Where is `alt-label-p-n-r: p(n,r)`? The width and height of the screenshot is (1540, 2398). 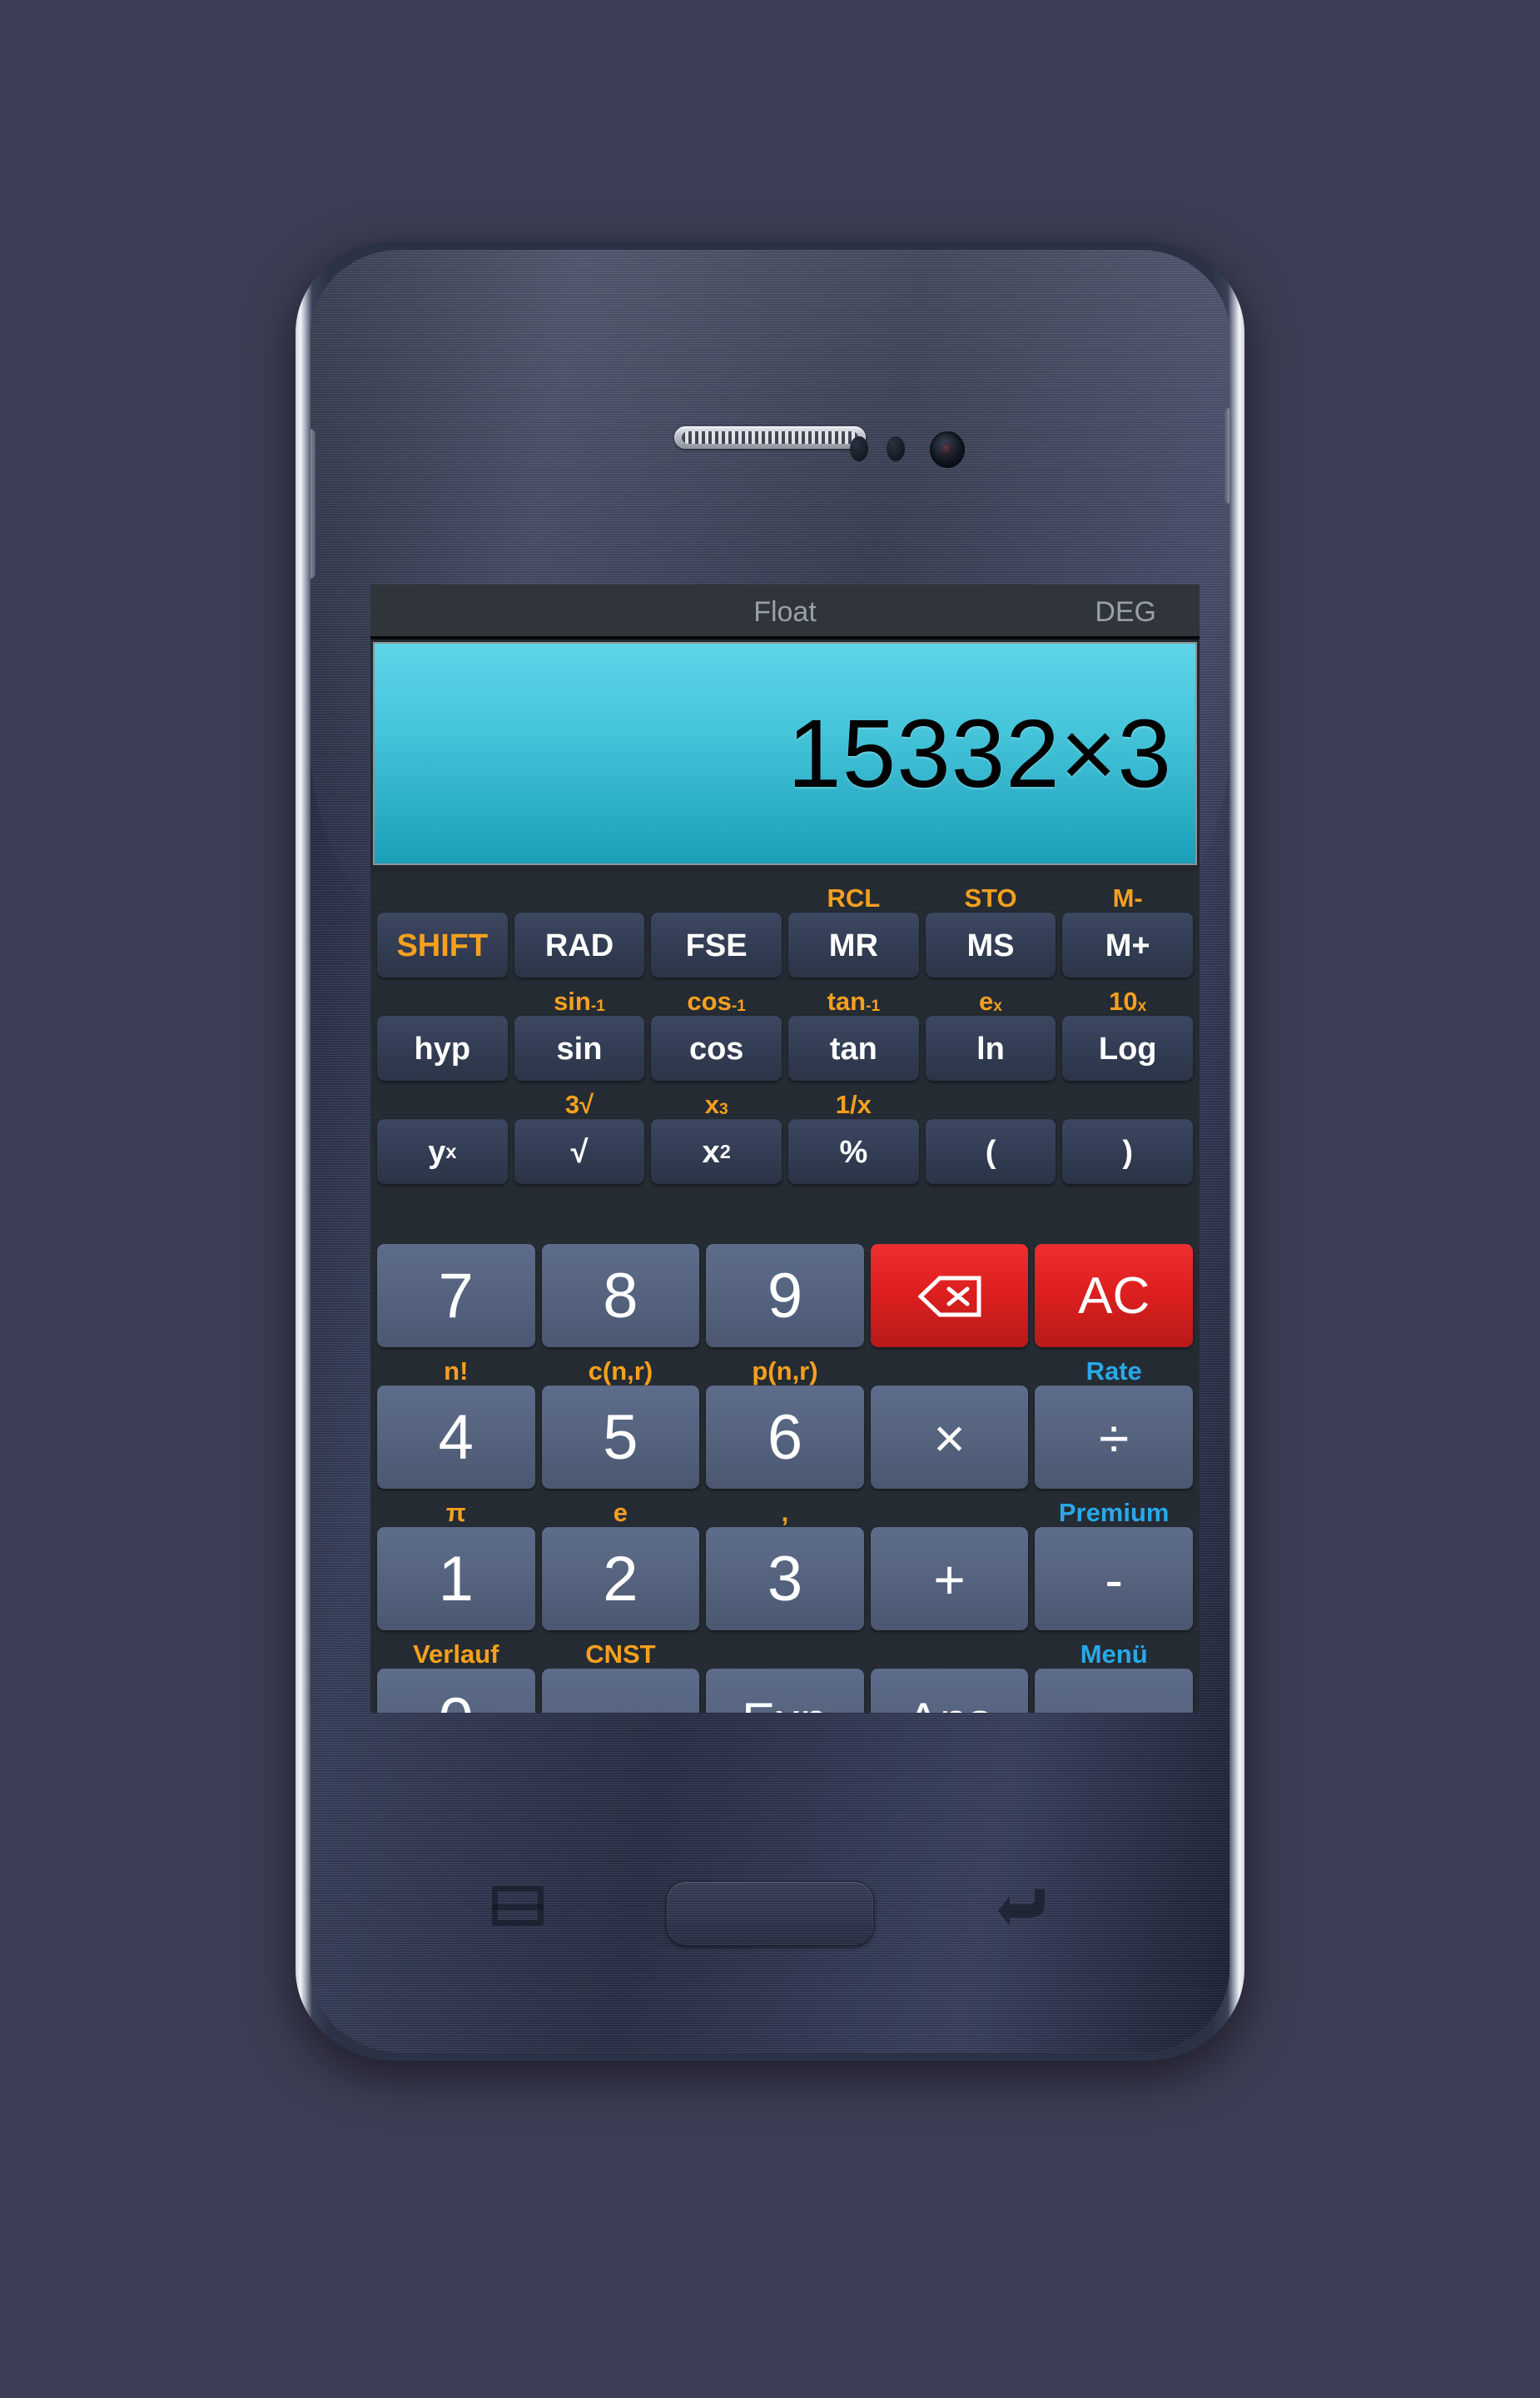 alt-label-p-n-r: p(n,r) is located at coordinates (785, 1366).